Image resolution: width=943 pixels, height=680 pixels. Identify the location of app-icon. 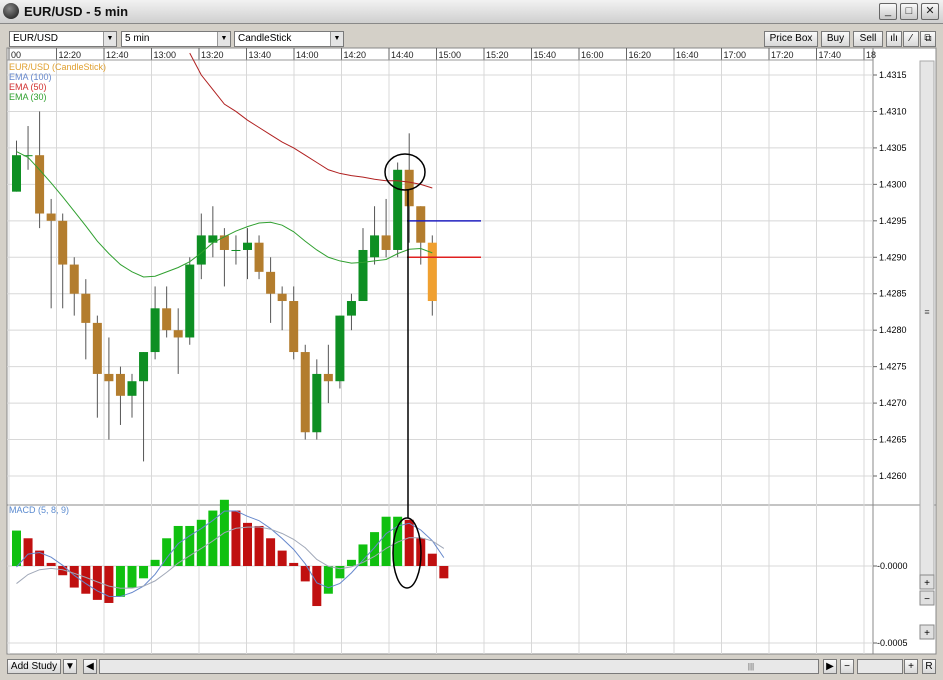
(11, 11).